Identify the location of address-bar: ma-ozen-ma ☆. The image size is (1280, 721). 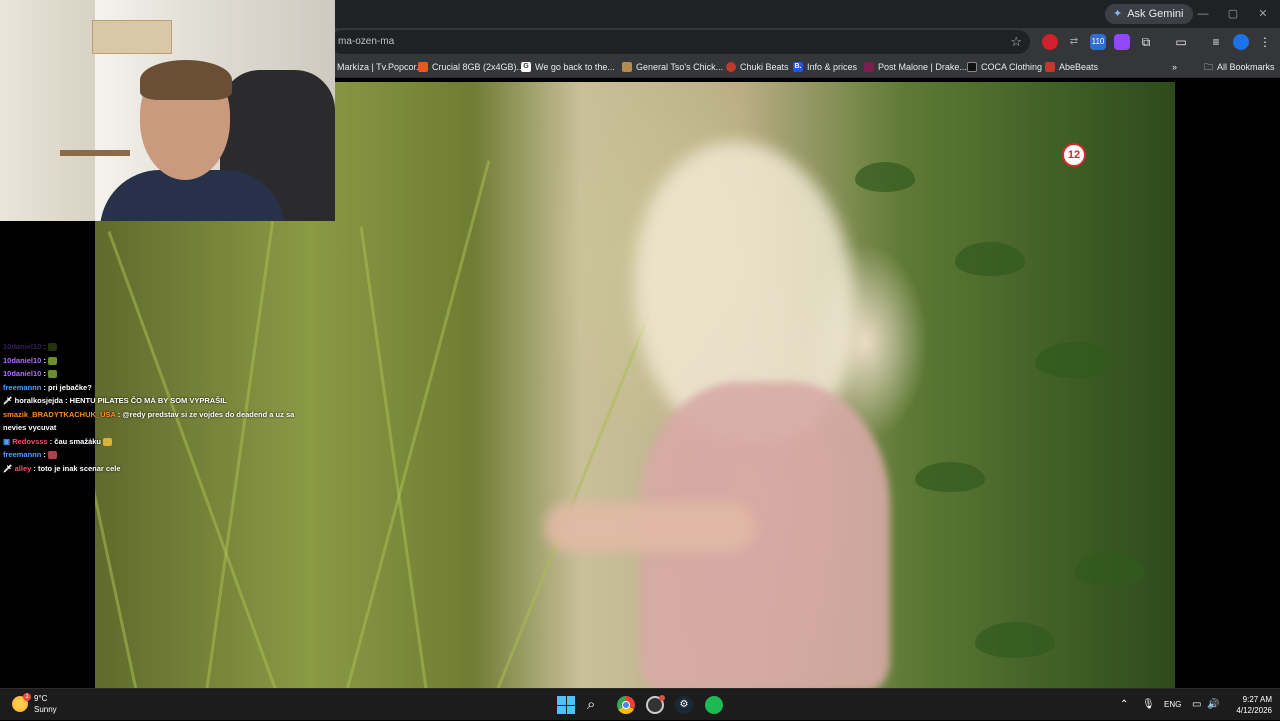
(680, 42).